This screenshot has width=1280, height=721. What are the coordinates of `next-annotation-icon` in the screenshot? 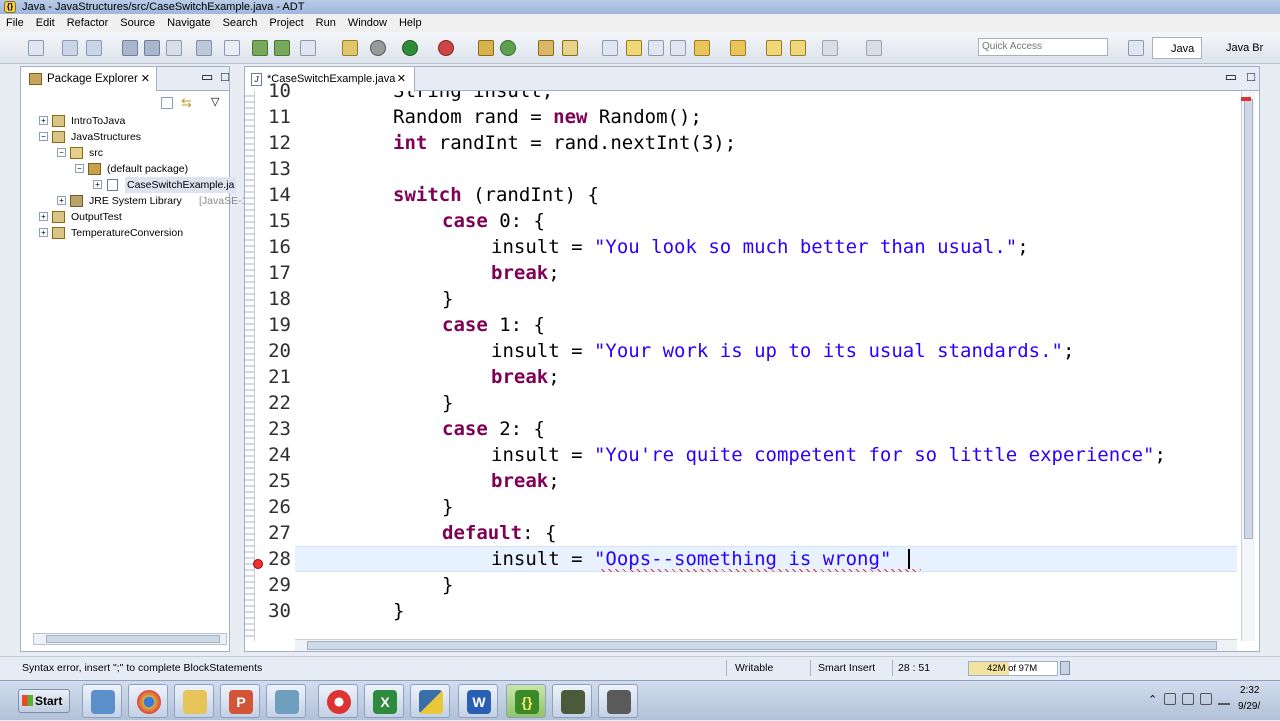 It's located at (702, 48).